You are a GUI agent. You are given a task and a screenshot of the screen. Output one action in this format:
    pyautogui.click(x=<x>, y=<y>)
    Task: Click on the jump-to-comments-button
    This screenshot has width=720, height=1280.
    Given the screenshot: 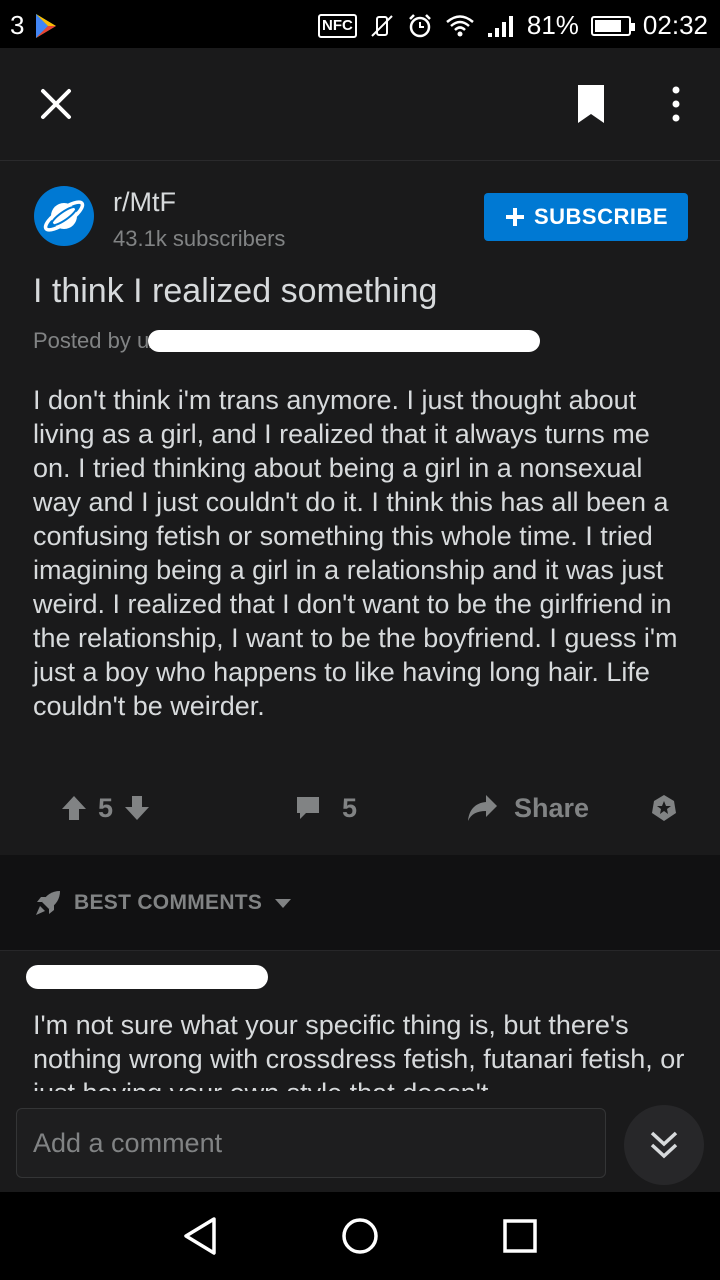 What is the action you would take?
    pyautogui.click(x=664, y=1145)
    